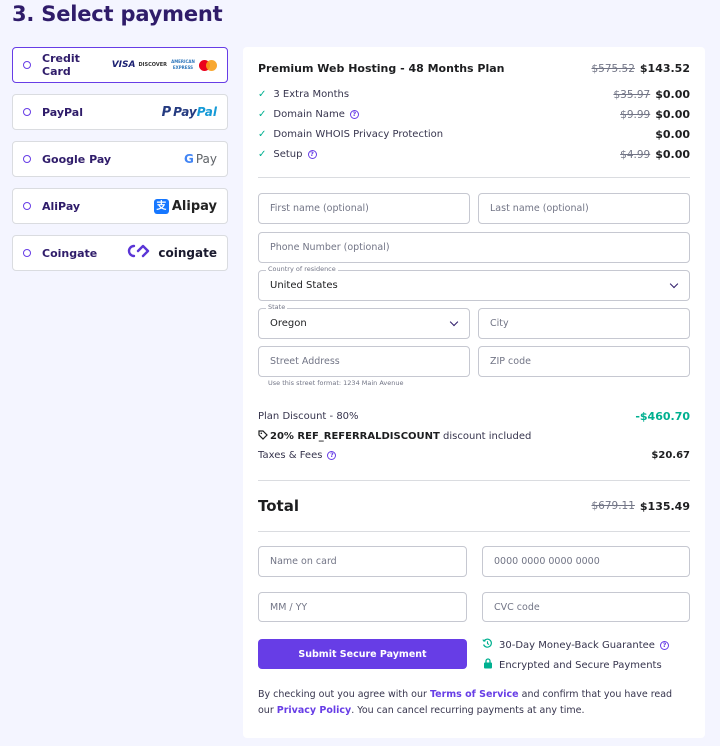 This screenshot has width=720, height=746. Describe the element at coordinates (613, 68) in the screenshot. I see `plan-old-price: $575.52` at that location.